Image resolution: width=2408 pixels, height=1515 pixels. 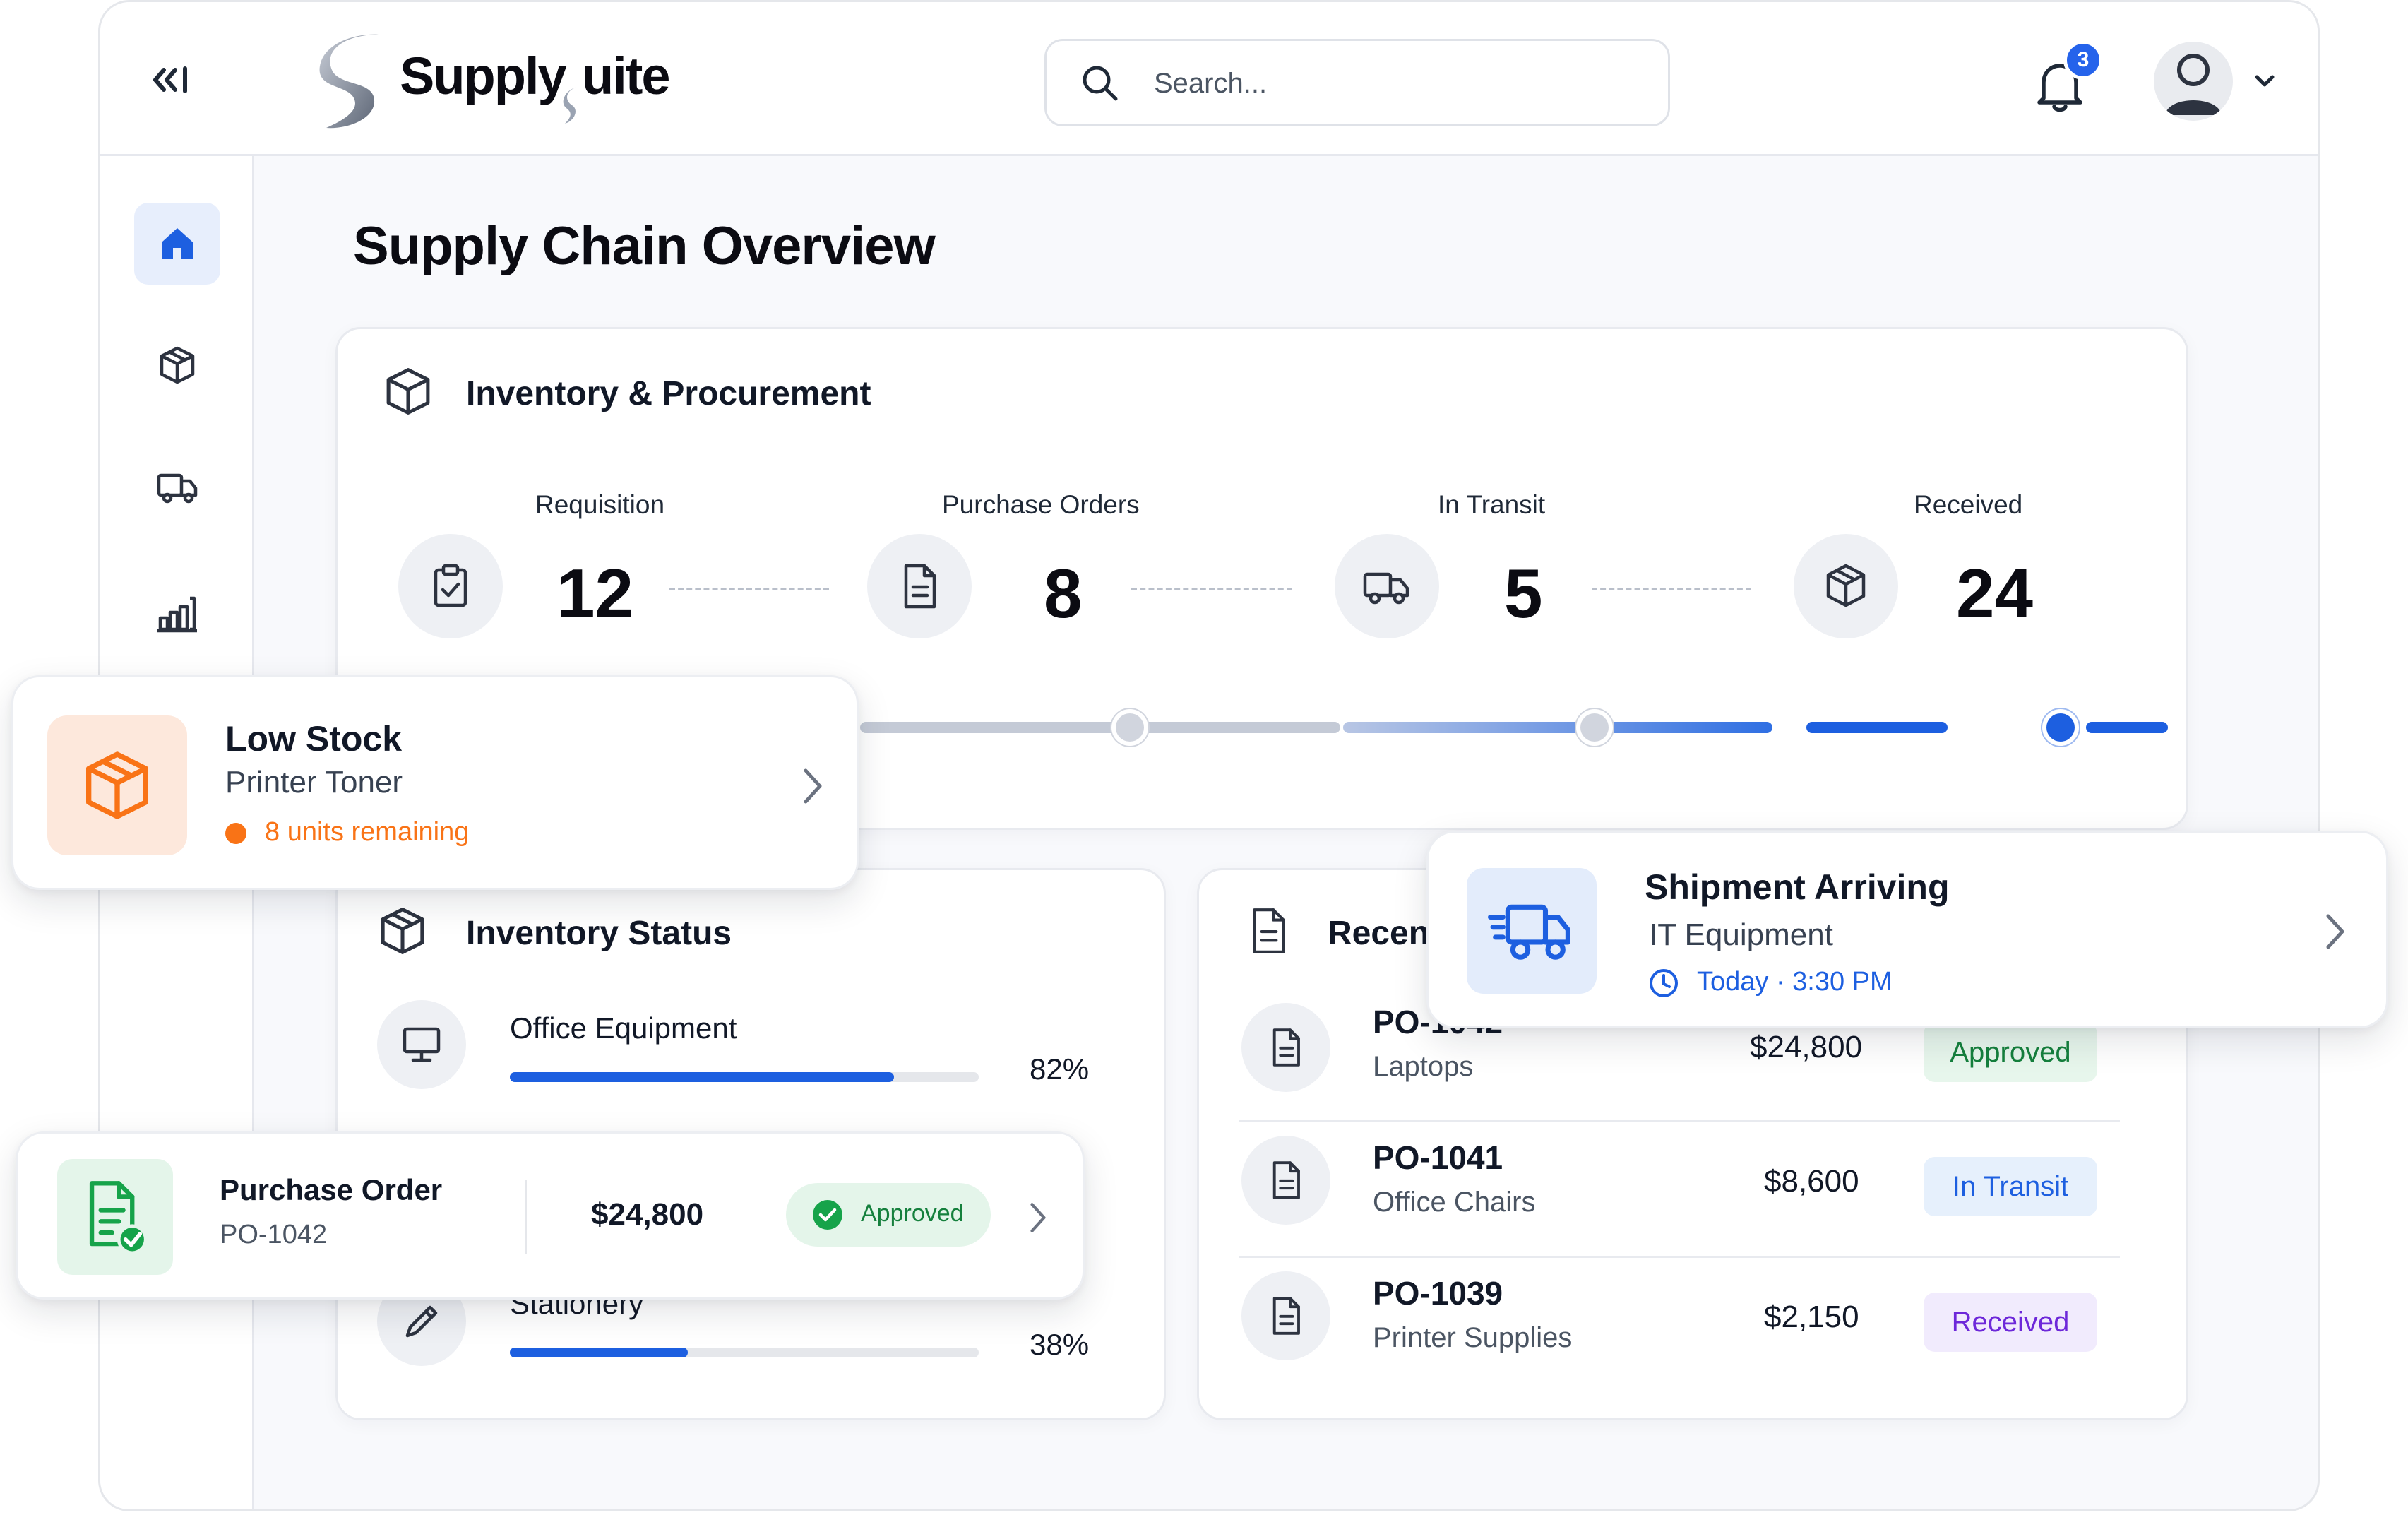 What do you see at coordinates (1995, 593) in the screenshot?
I see `stage-value-received: 24` at bounding box center [1995, 593].